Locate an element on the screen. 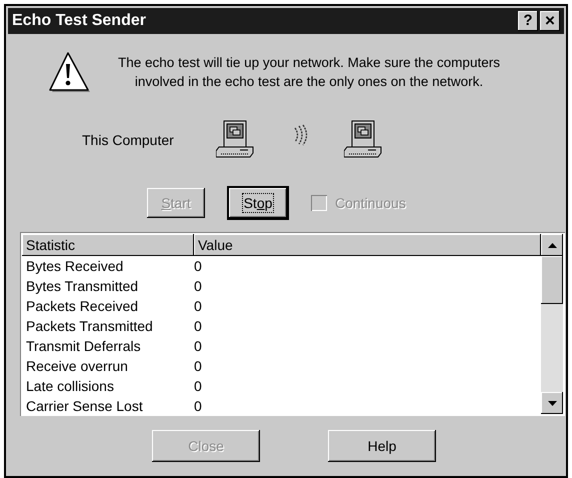 The height and width of the screenshot is (478, 572). table-cell-text: Packets Received is located at coordinates (82, 306).